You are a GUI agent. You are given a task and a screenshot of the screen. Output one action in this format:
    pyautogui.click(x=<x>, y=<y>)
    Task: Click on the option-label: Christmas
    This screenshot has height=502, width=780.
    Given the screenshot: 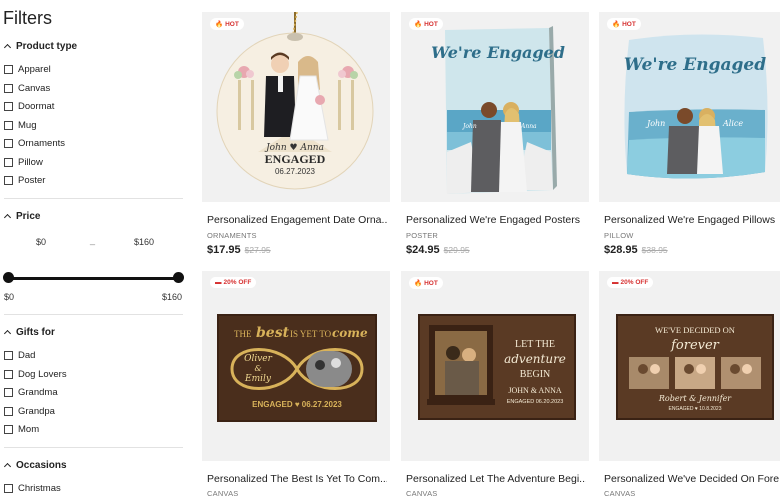 What is the action you would take?
    pyautogui.click(x=39, y=488)
    